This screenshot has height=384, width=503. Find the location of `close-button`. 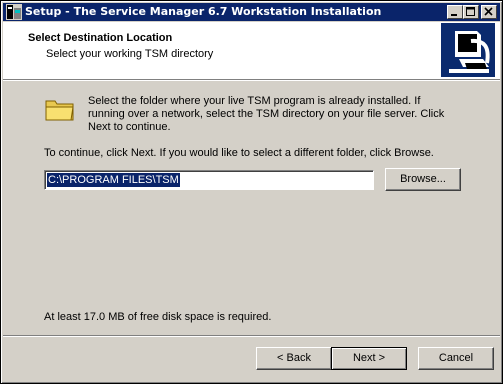

close-button is located at coordinates (489, 12).